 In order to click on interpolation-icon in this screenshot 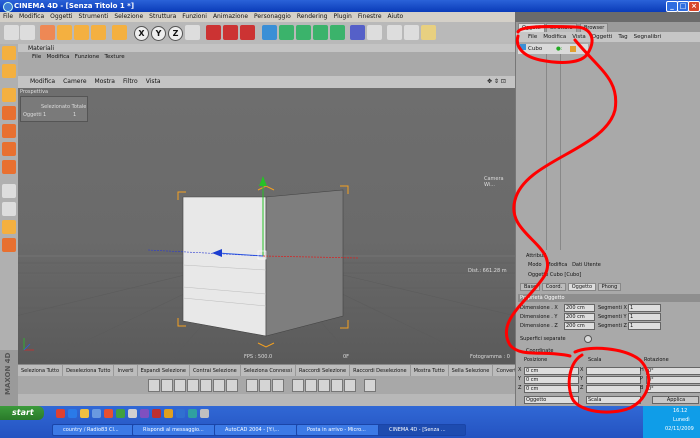, I will do `click(370, 385)`.